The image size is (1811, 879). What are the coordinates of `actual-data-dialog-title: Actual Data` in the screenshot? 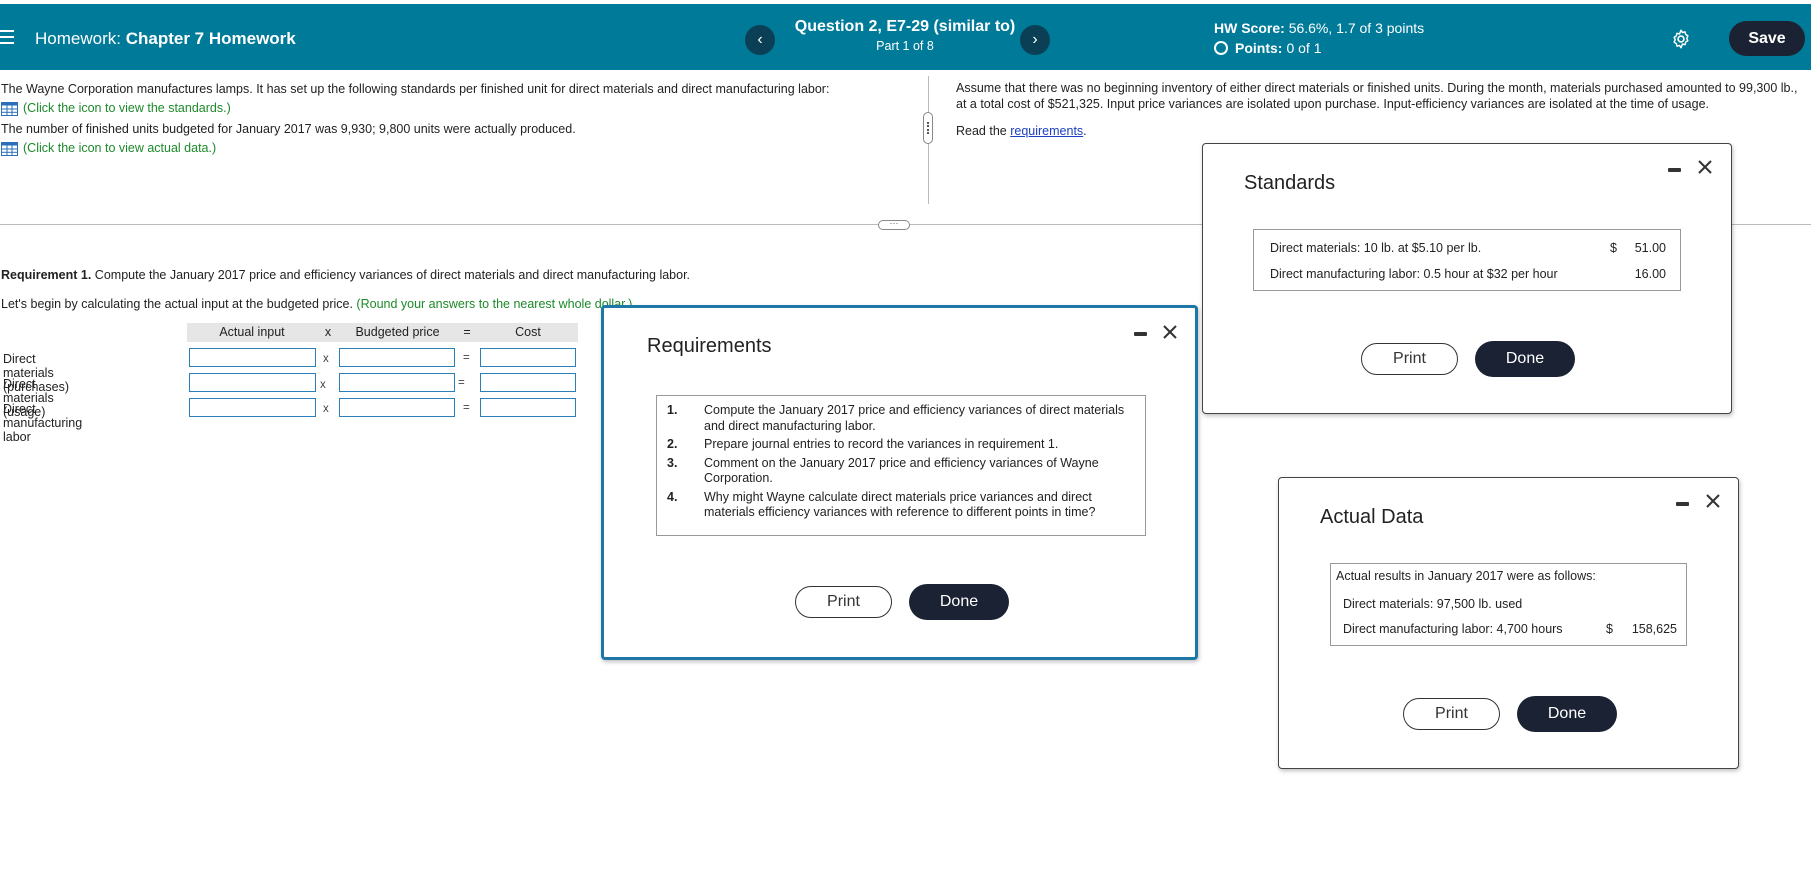 It's located at (1372, 517).